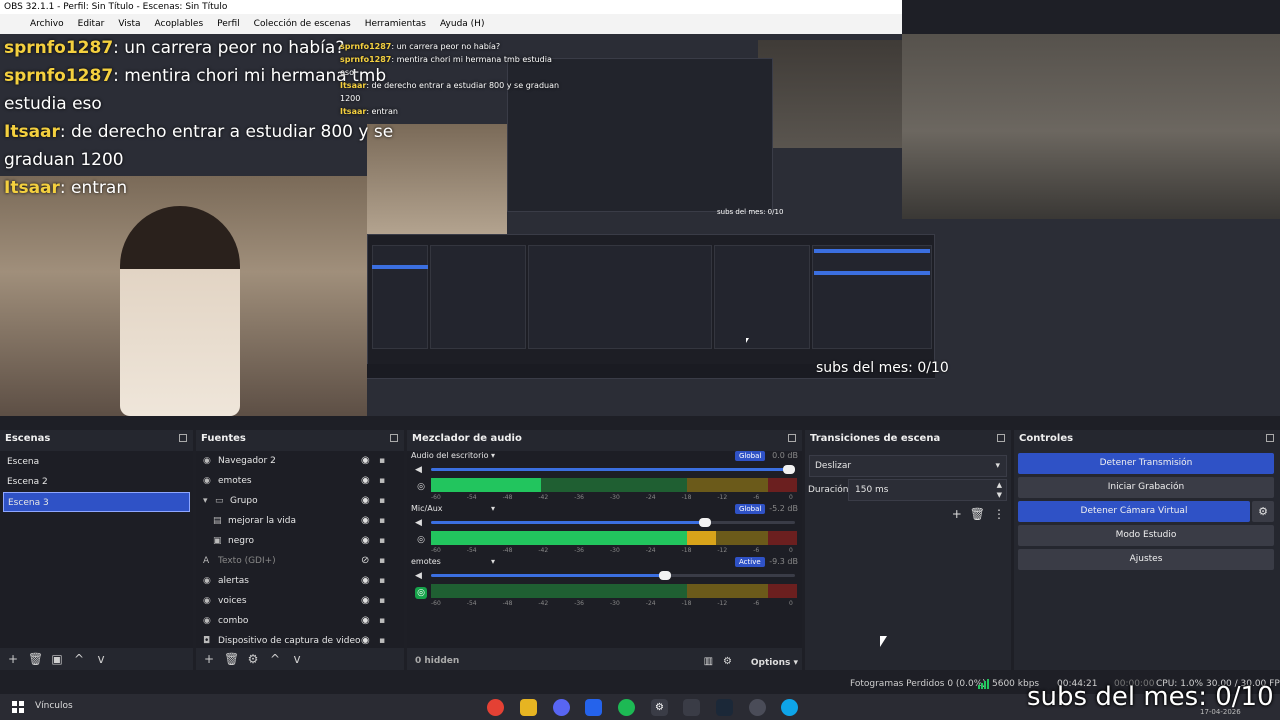  What do you see at coordinates (300, 521) in the screenshot?
I see `source-item: ▤ mejorar la vida ◉ ▪` at bounding box center [300, 521].